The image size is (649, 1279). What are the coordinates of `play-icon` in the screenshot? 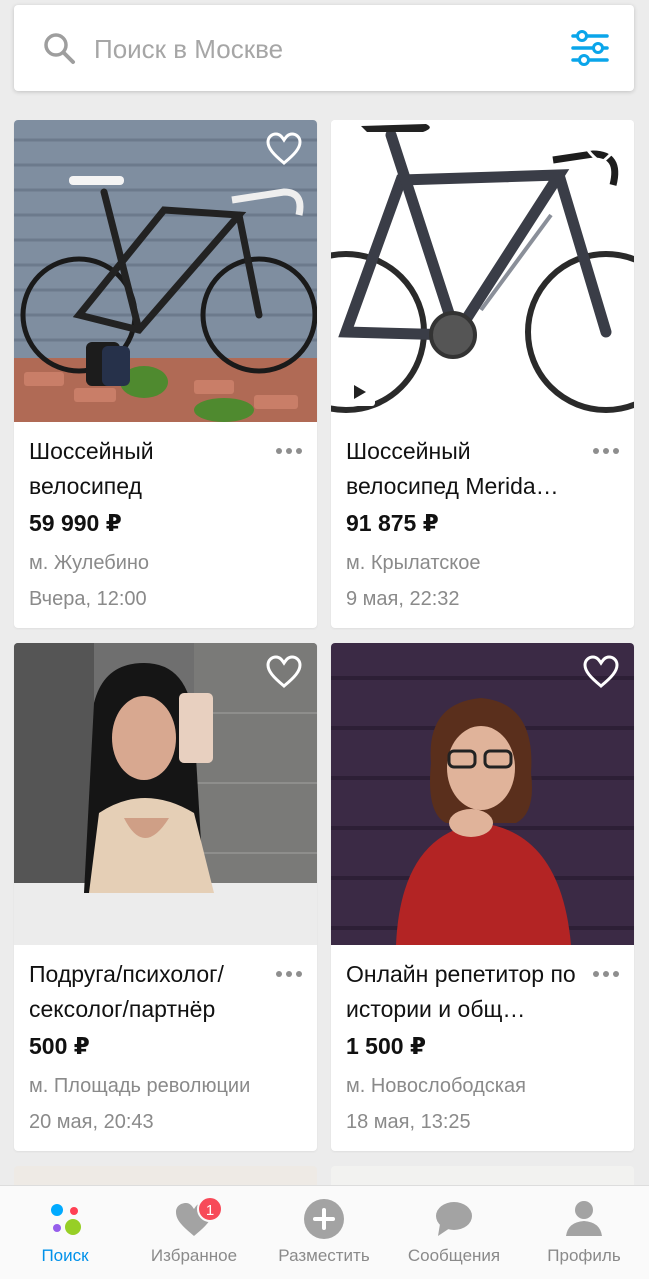 It's located at (360, 392).